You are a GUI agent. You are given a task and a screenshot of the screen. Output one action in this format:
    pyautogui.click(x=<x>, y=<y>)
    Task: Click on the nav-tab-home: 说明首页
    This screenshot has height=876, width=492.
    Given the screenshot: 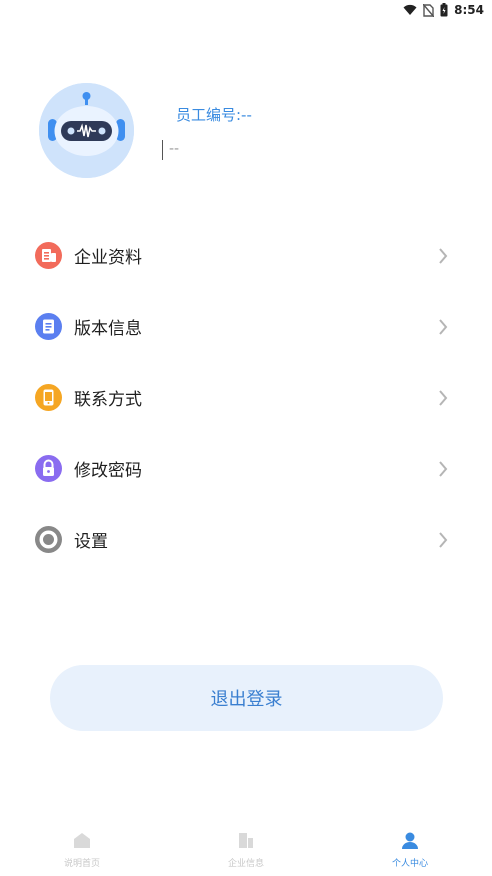 What is the action you would take?
    pyautogui.click(x=82, y=850)
    